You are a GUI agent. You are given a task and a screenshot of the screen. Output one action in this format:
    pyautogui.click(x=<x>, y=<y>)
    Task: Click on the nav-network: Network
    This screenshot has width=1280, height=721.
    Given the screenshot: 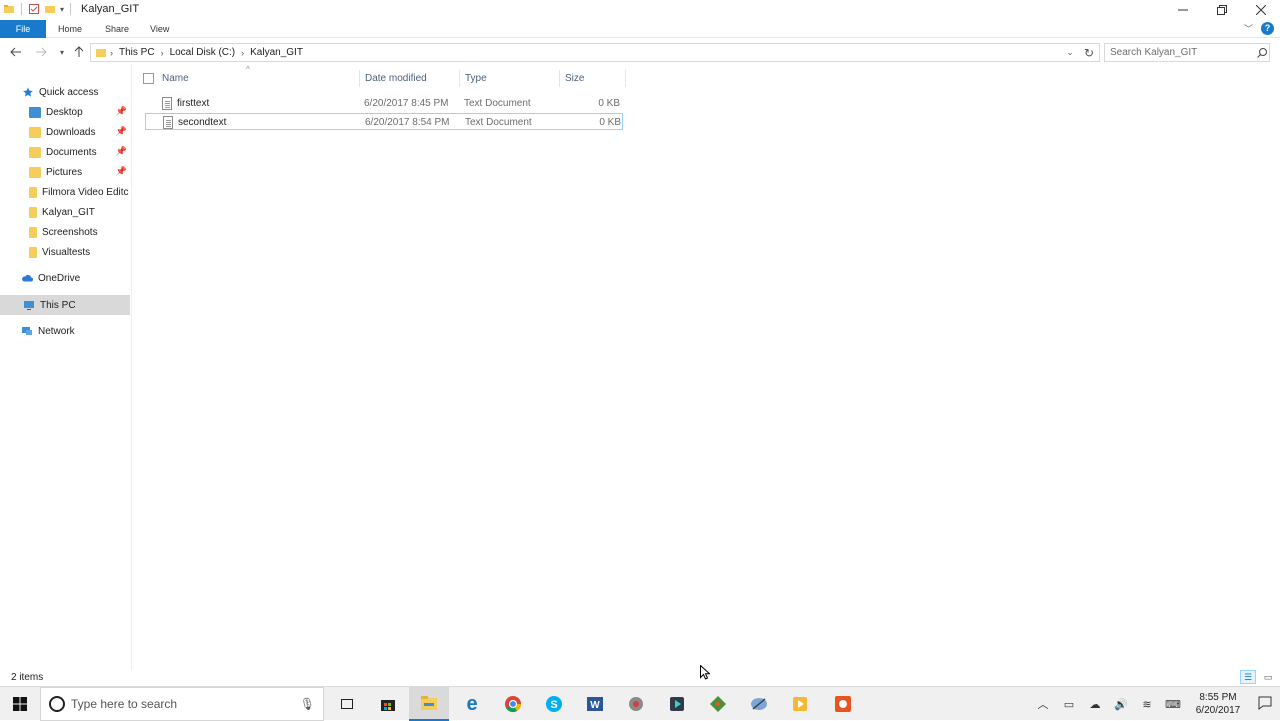 What is the action you would take?
    pyautogui.click(x=65, y=331)
    